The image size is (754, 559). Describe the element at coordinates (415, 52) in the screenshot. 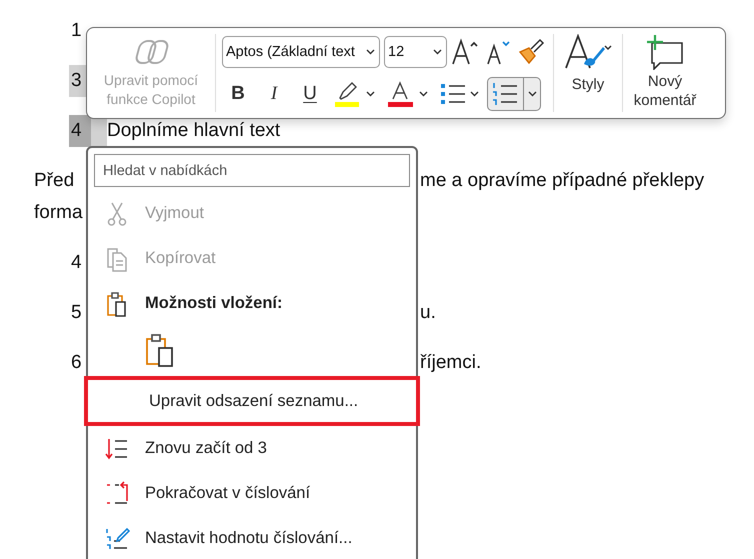

I see `font-size-dropdown: 12` at that location.